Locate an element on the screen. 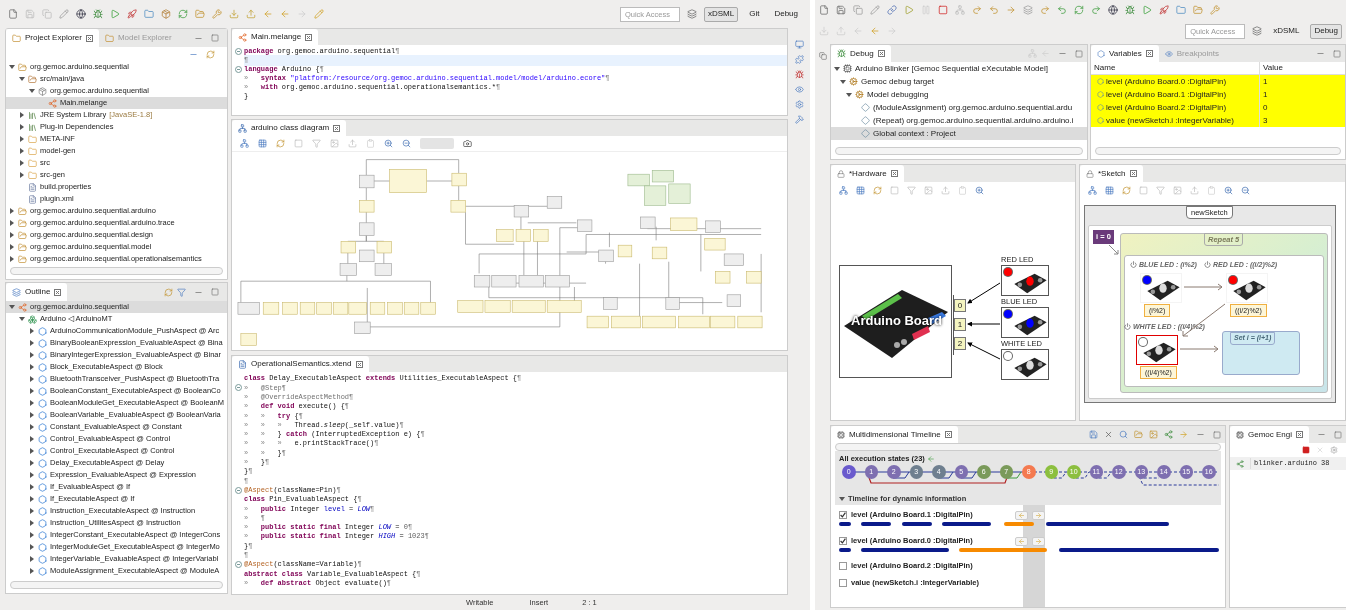 The height and width of the screenshot is (610, 1346). column-header: Value is located at coordinates (1302, 68).